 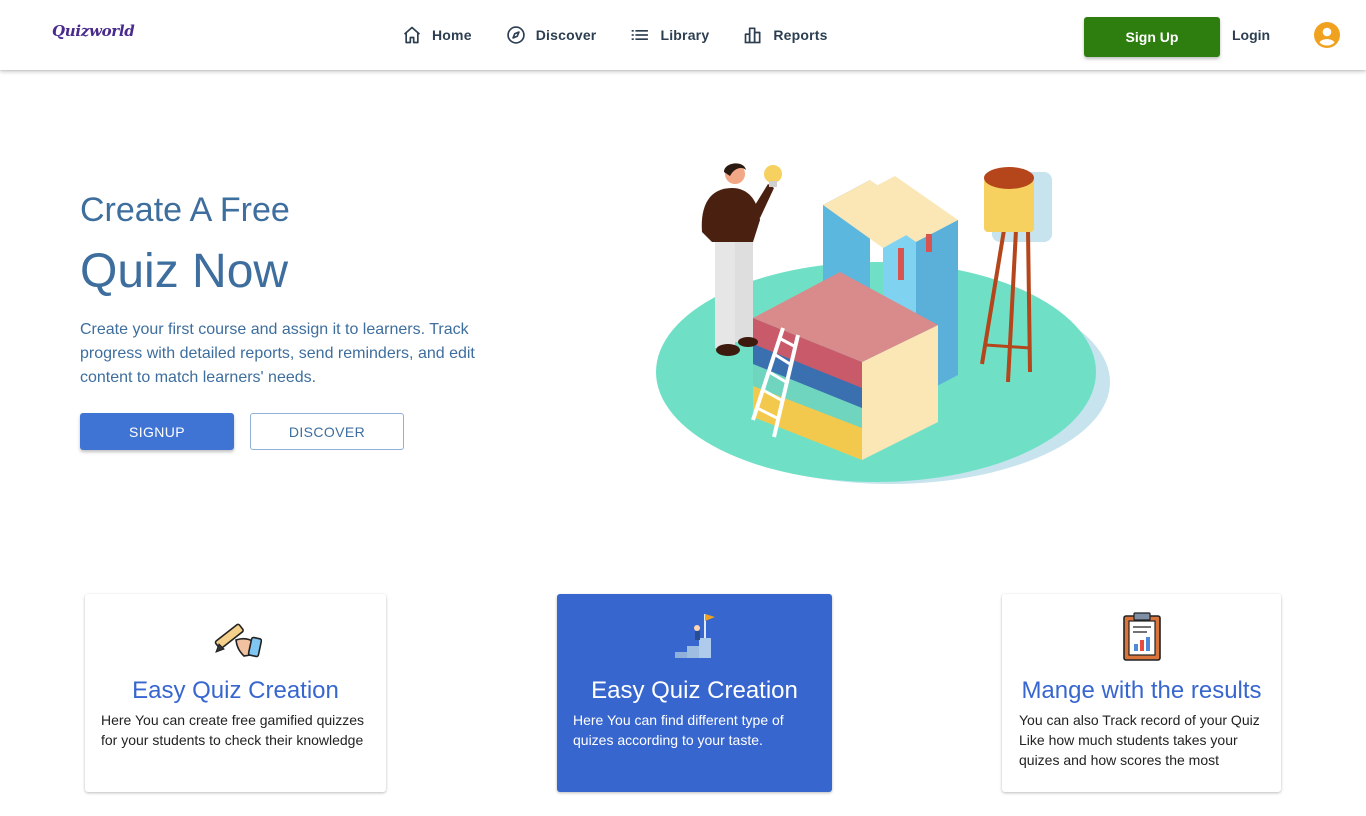 I want to click on compass-icon, so click(x=515, y=35).